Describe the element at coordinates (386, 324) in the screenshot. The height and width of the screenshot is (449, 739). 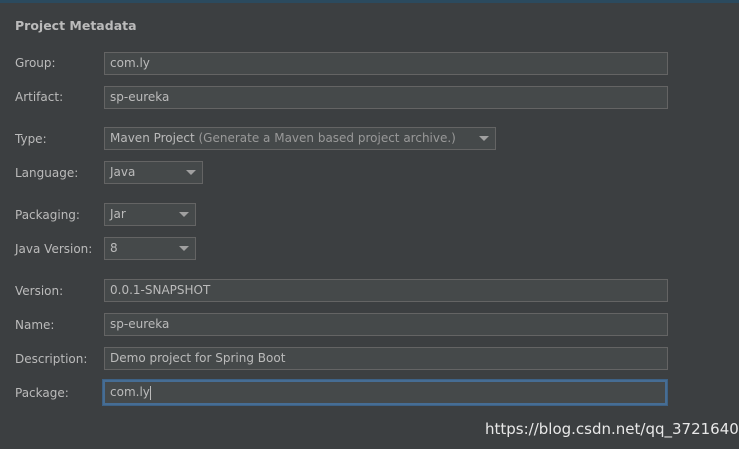
I see `name-field: sp-eureka` at that location.